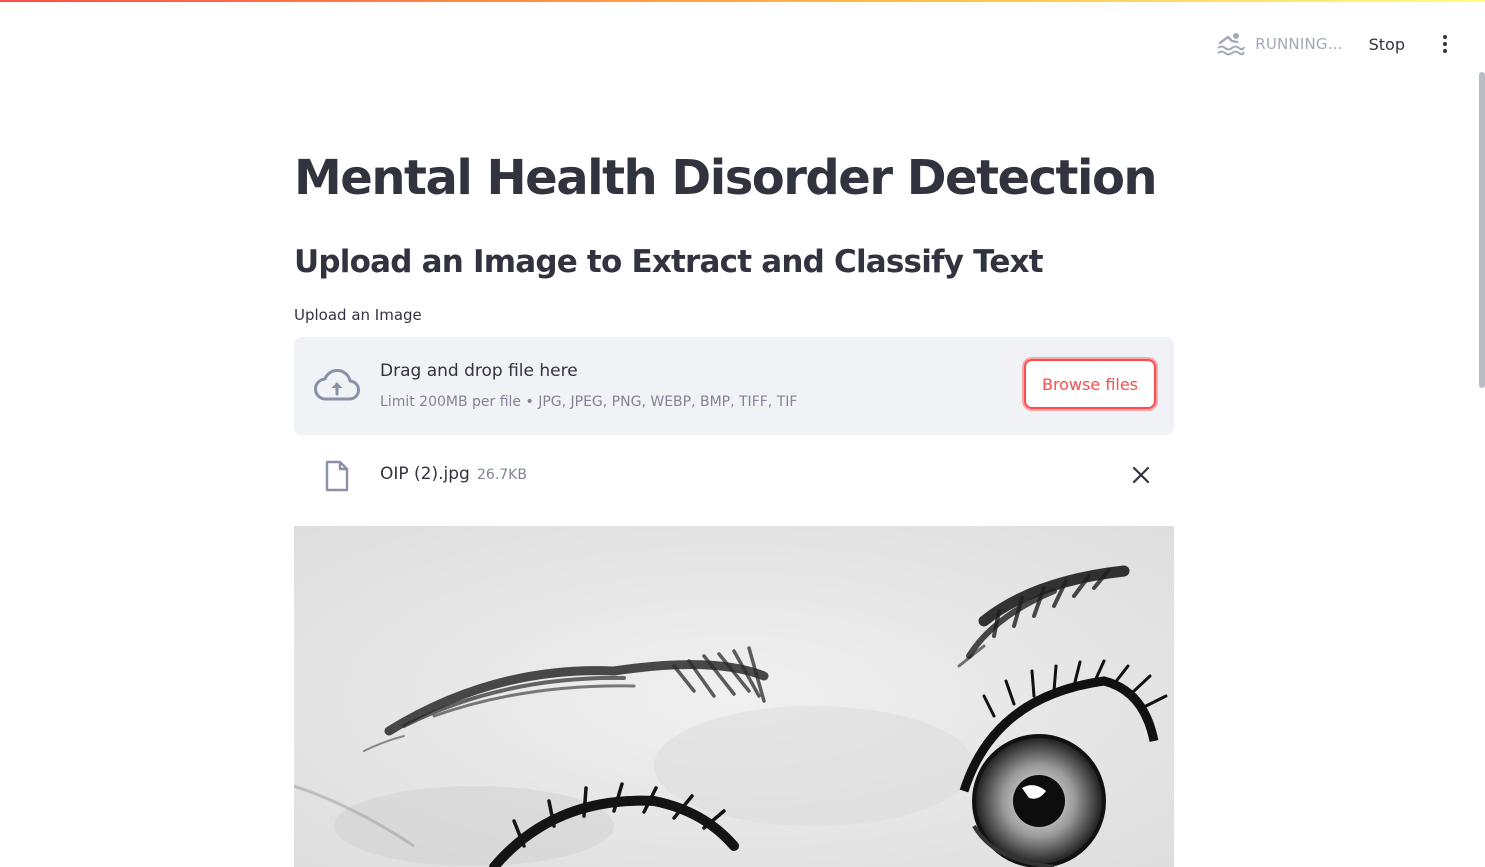 This screenshot has height=867, width=1485. I want to click on uploaded-file-row: OIP (2).jpg 26.7KB, so click(734, 475).